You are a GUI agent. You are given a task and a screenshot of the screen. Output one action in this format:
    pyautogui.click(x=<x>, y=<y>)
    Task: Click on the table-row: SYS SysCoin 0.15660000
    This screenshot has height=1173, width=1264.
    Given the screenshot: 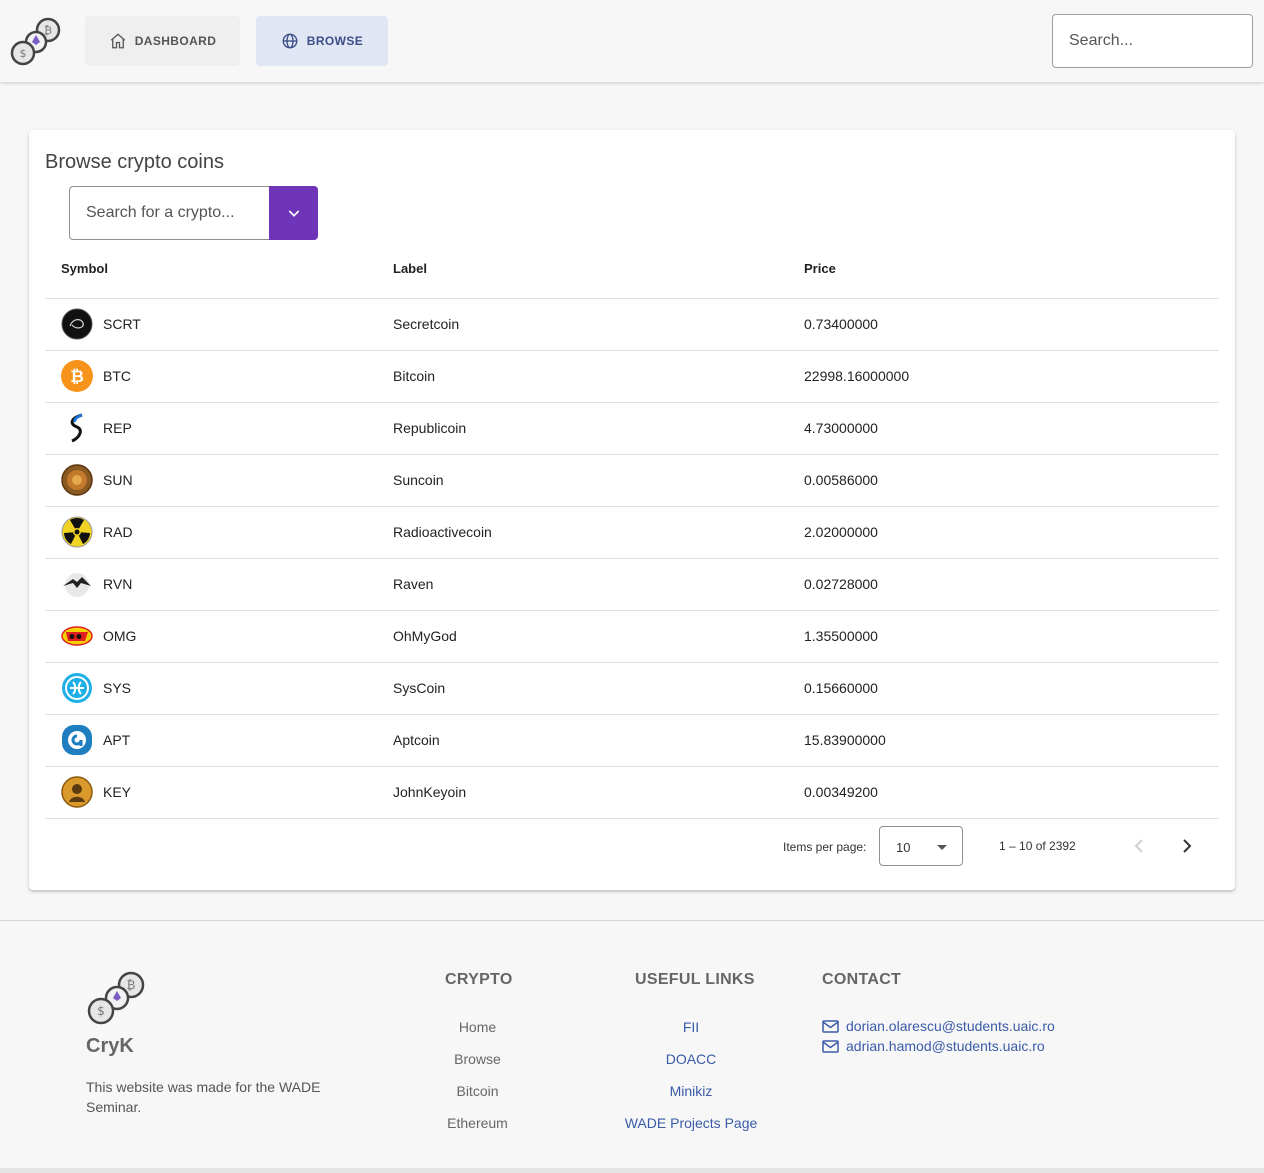 What is the action you would take?
    pyautogui.click(x=632, y=688)
    